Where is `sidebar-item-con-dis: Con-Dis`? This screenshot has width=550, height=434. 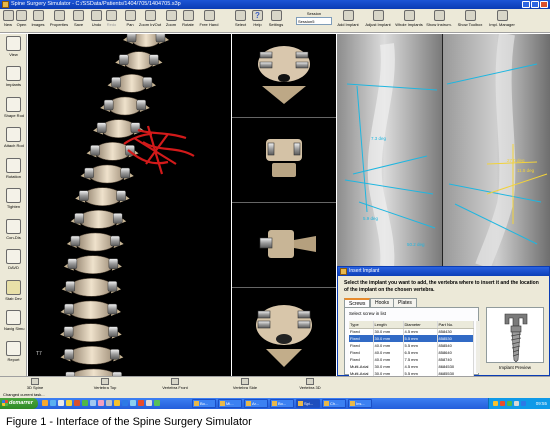 sidebar-item-con-dis: Con-Dis is located at coordinates (13, 229).